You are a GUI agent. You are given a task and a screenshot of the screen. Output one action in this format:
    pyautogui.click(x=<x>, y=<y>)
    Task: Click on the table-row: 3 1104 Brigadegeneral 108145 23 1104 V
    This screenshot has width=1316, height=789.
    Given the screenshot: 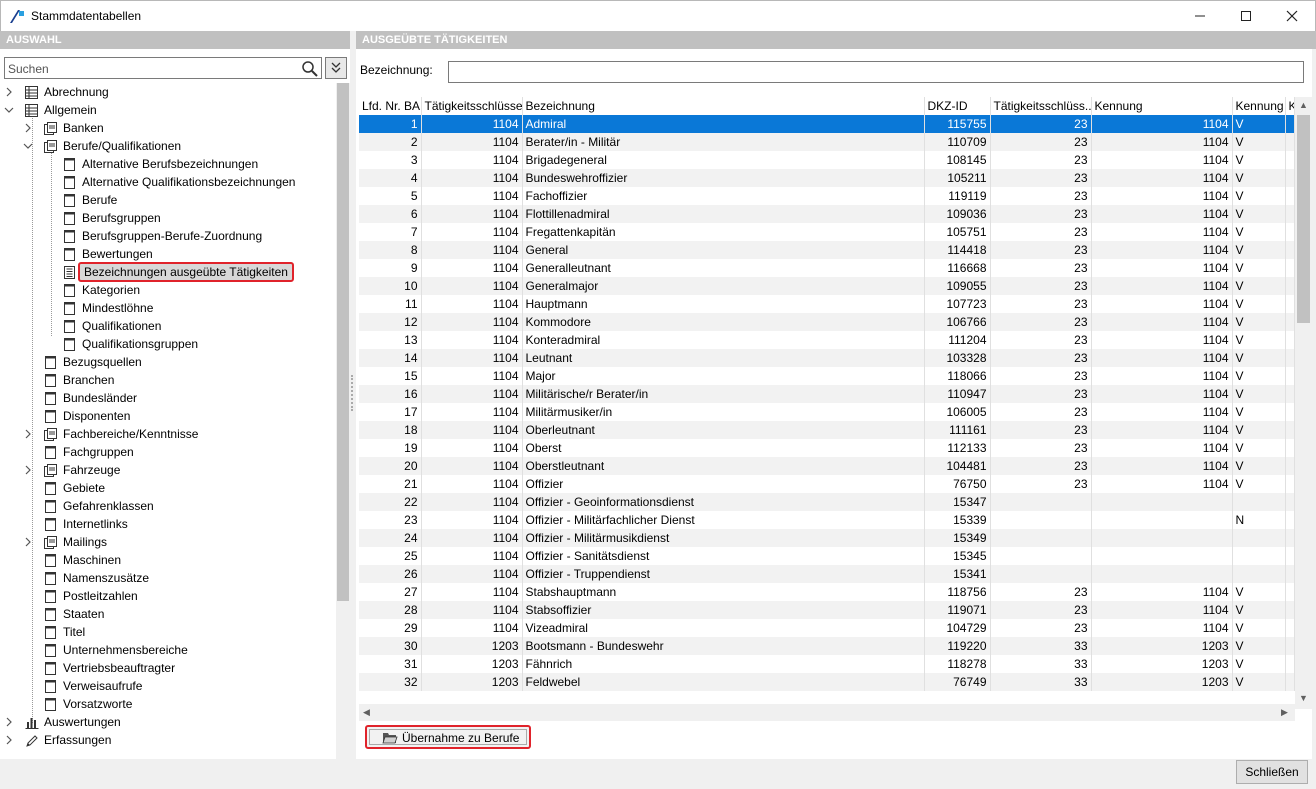 What is the action you would take?
    pyautogui.click(x=827, y=160)
    